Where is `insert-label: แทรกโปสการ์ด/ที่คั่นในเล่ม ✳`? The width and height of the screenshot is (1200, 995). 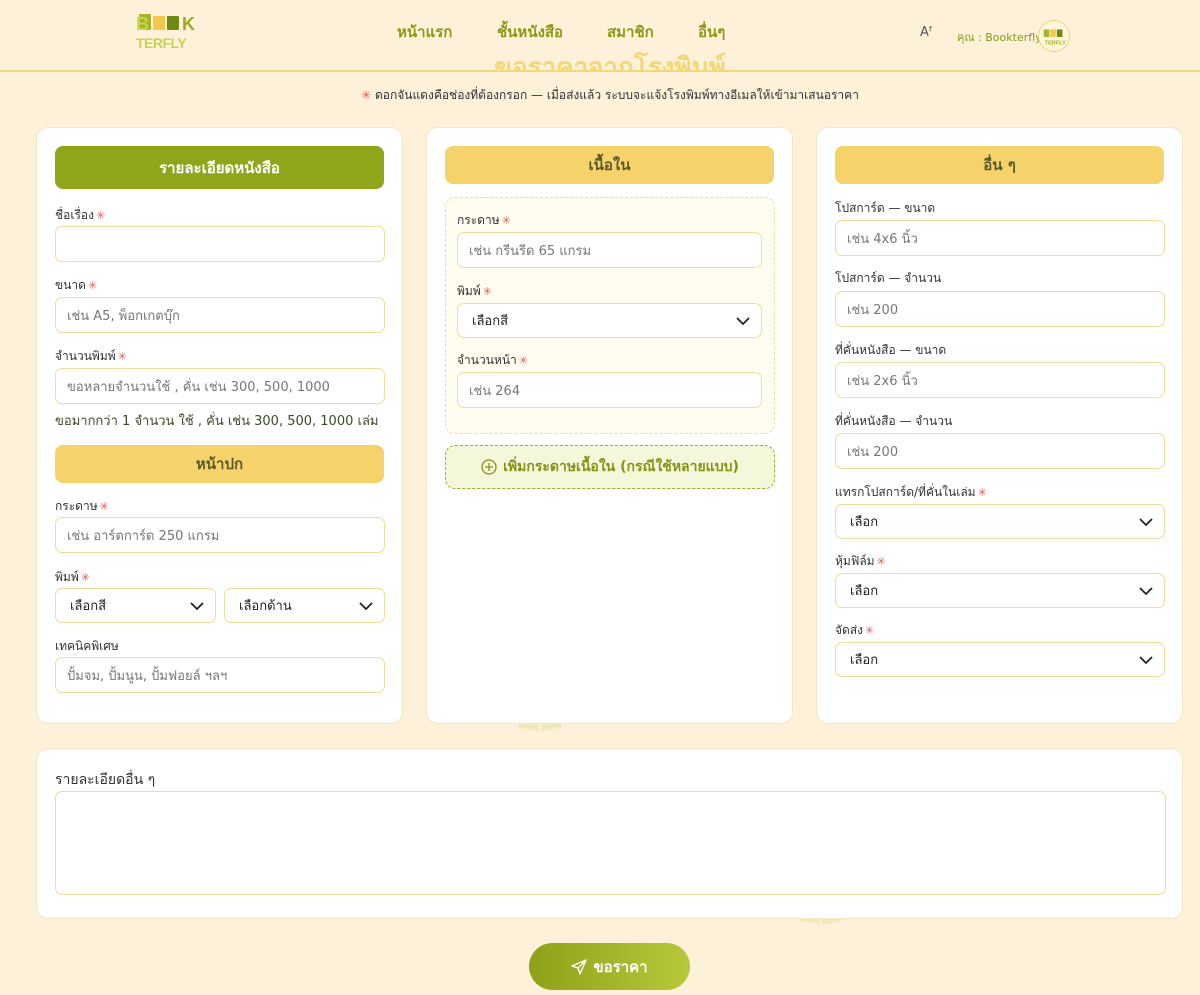 insert-label: แทรกโปสการ์ด/ที่คั่นในเล่ม ✳ is located at coordinates (911, 492).